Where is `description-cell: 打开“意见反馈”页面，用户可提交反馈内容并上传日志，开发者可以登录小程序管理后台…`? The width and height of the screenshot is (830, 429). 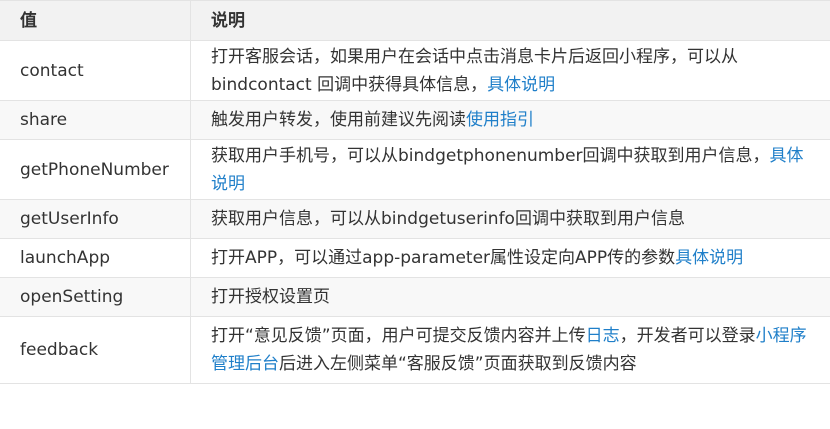 description-cell: 打开“意见反馈”页面，用户可提交反馈内容并上传日志，开发者可以登录小程序管理后台… is located at coordinates (510, 350).